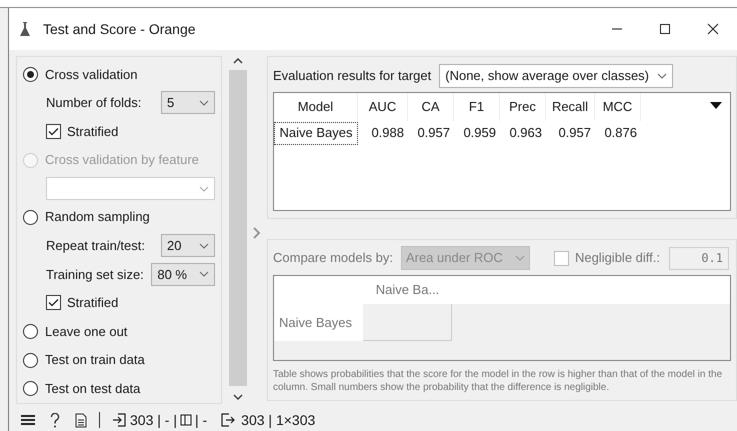  Describe the element at coordinates (25, 29) in the screenshot. I see `flask-icon` at that location.